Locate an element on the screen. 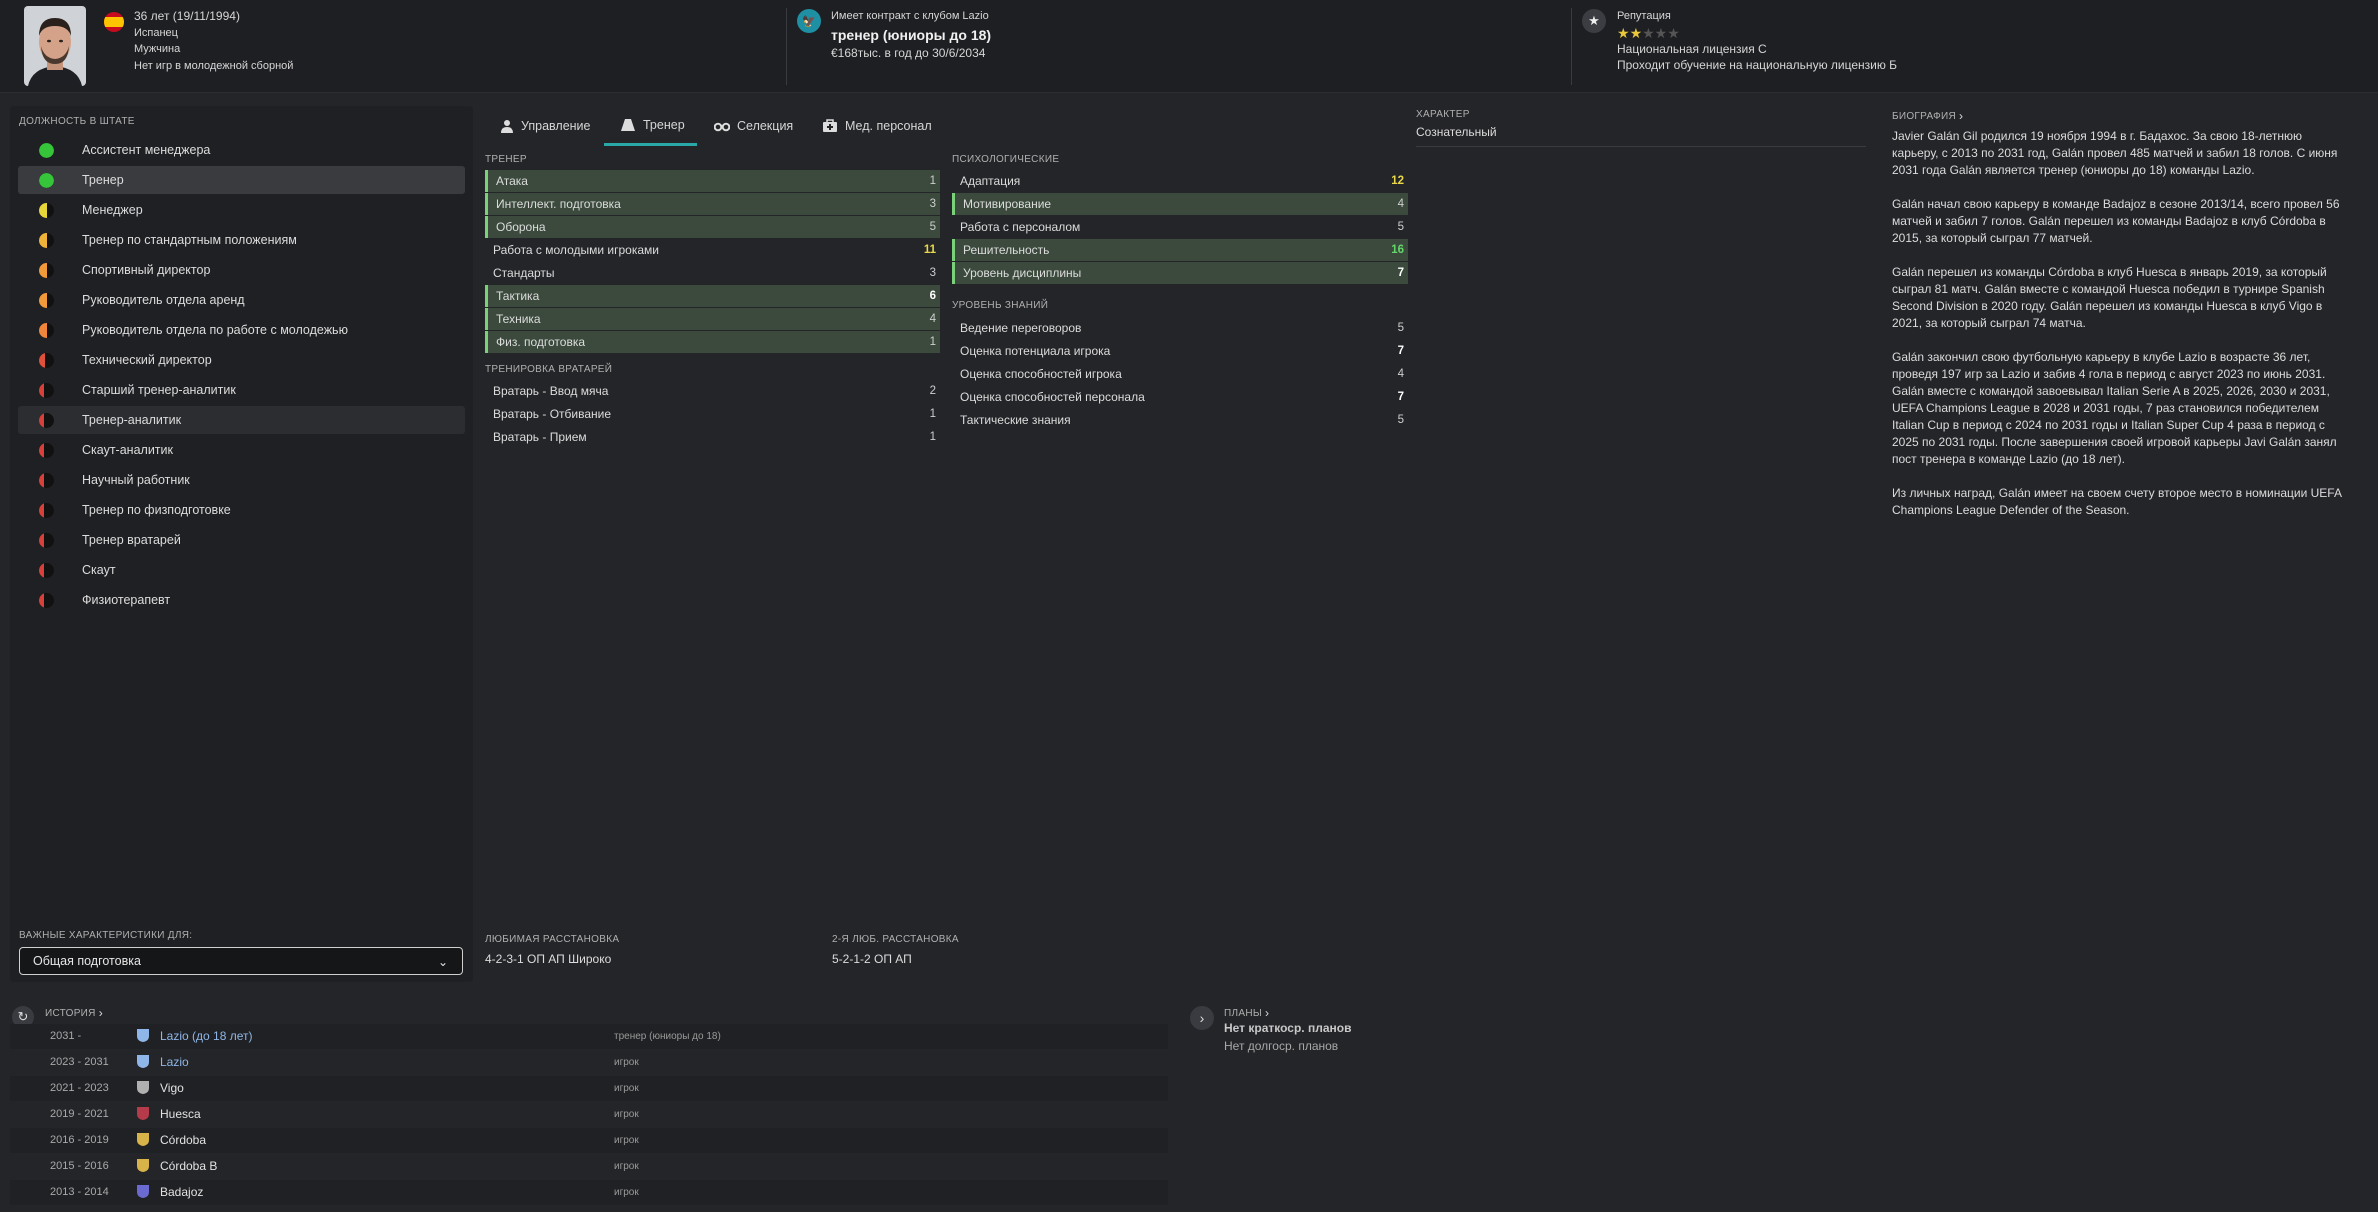  staff-role-item: Ассистент менеджера is located at coordinates (241, 150).